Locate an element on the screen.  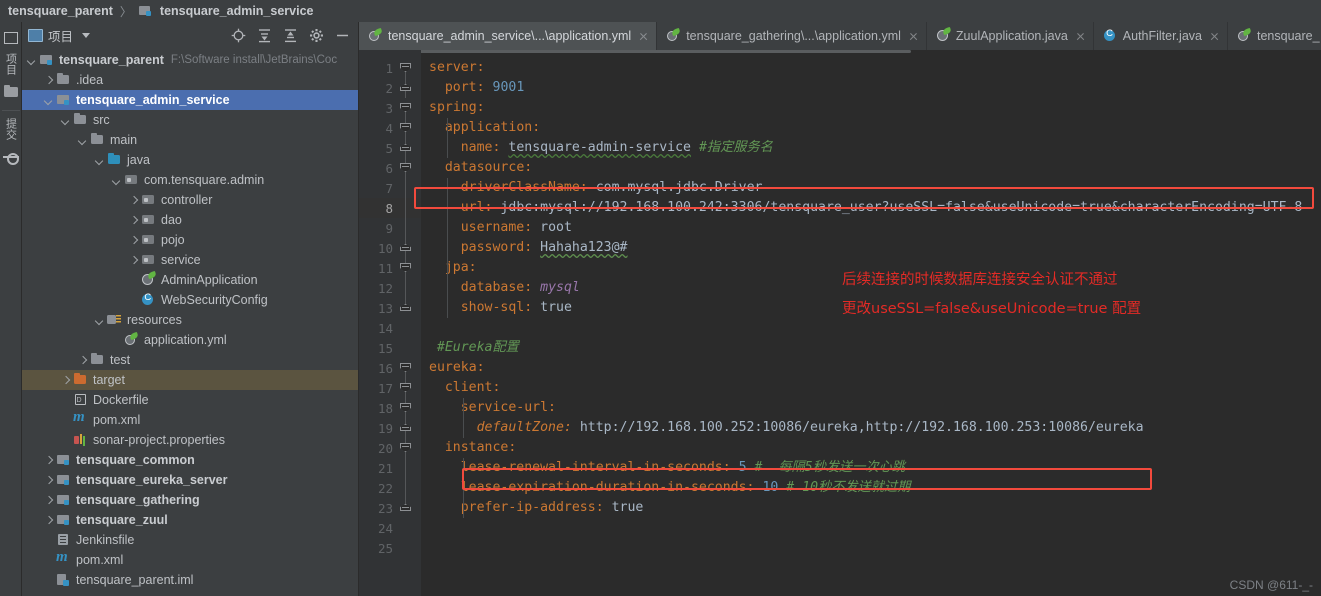
tree-row-java: java is located at coordinates (190, 160).